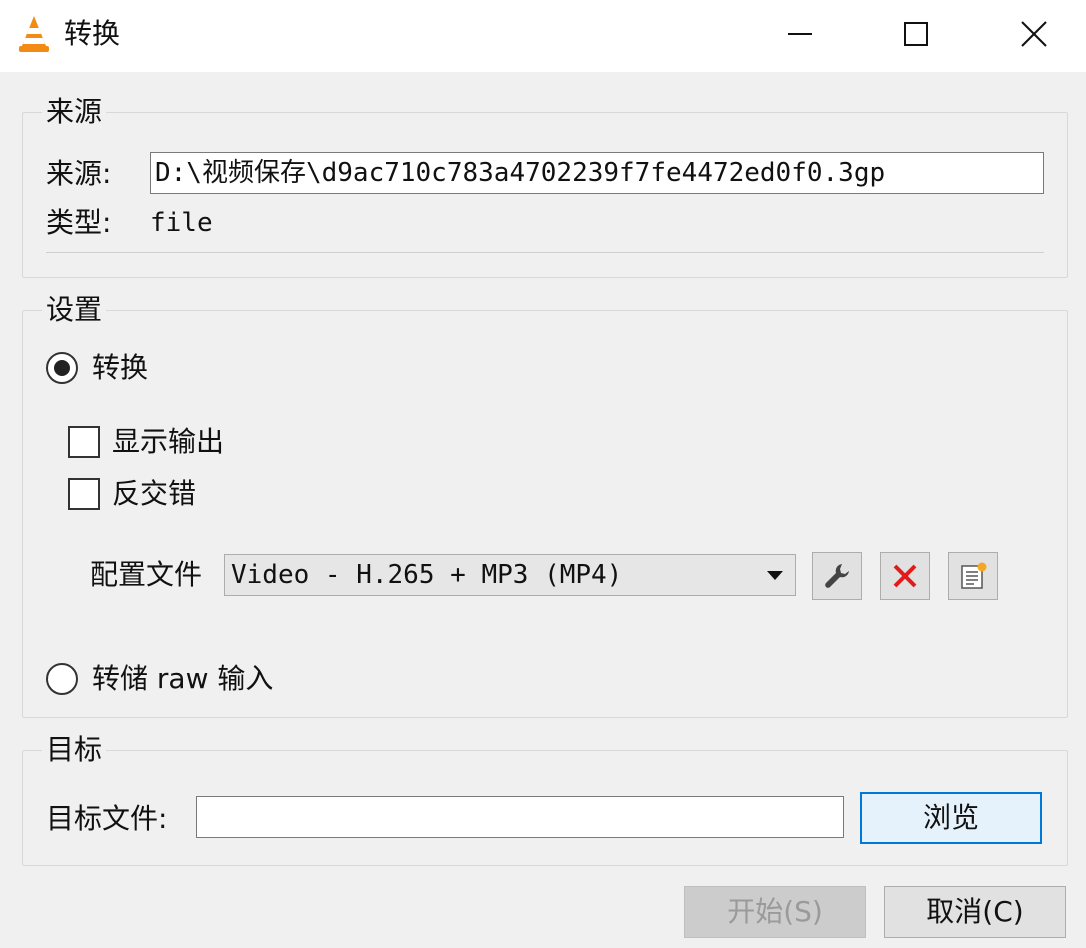 The width and height of the screenshot is (1086, 948). I want to click on deinterlace-checkbox, so click(84, 494).